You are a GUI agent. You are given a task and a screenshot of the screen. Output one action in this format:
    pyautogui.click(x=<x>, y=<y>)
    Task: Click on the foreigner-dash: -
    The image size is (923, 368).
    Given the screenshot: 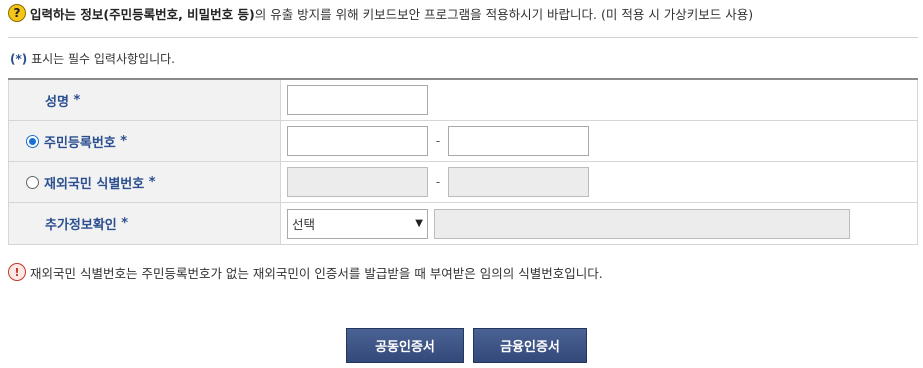 What is the action you would take?
    pyautogui.click(x=438, y=182)
    